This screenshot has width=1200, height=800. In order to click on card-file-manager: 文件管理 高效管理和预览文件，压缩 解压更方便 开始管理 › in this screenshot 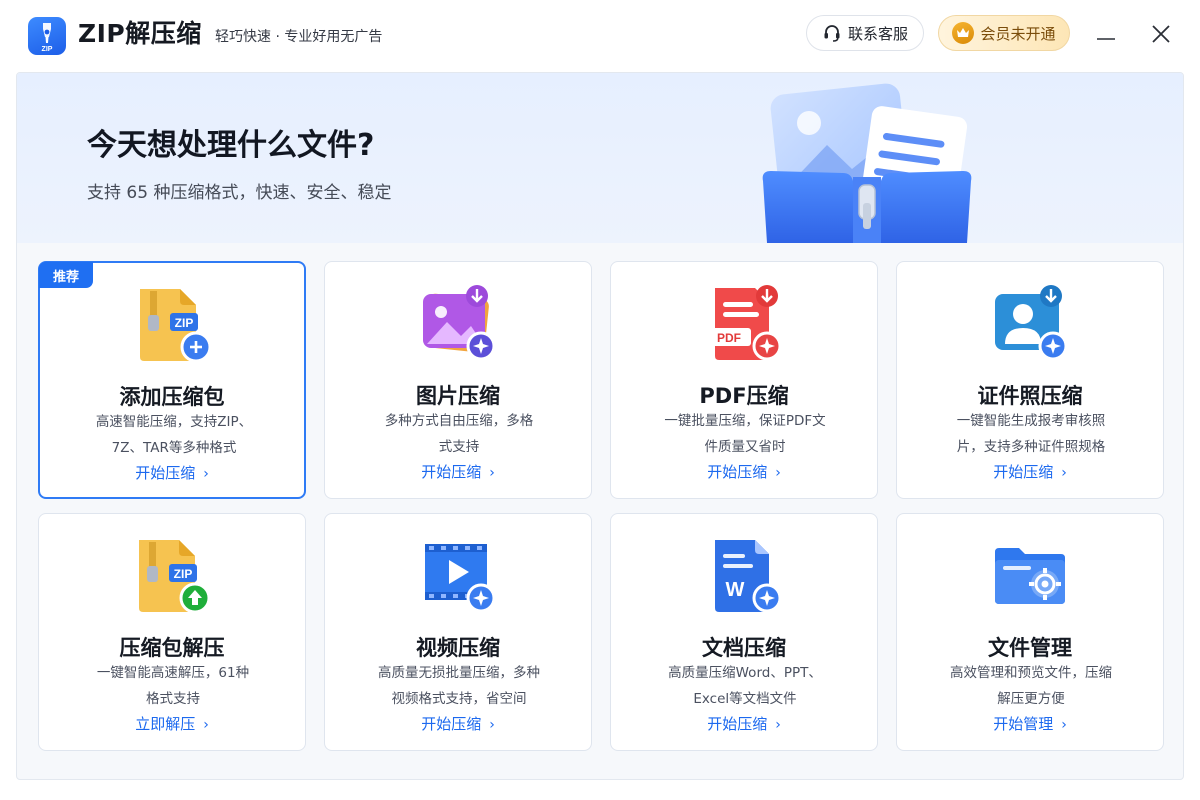, I will do `click(1030, 632)`.